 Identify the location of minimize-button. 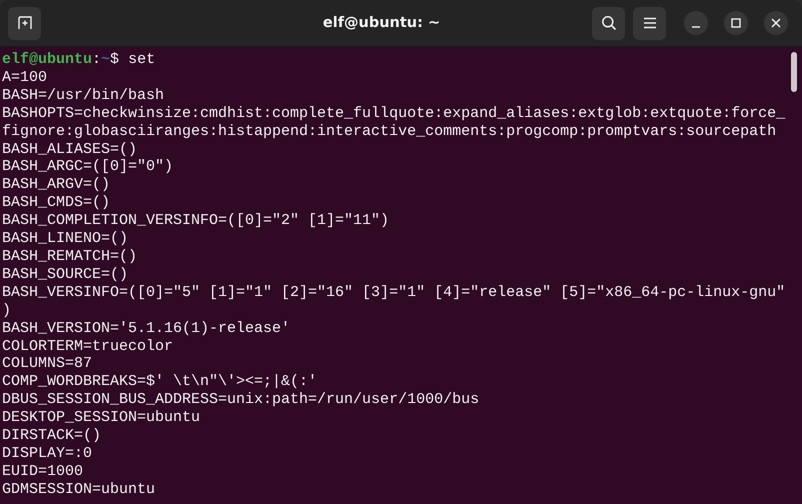
(696, 23).